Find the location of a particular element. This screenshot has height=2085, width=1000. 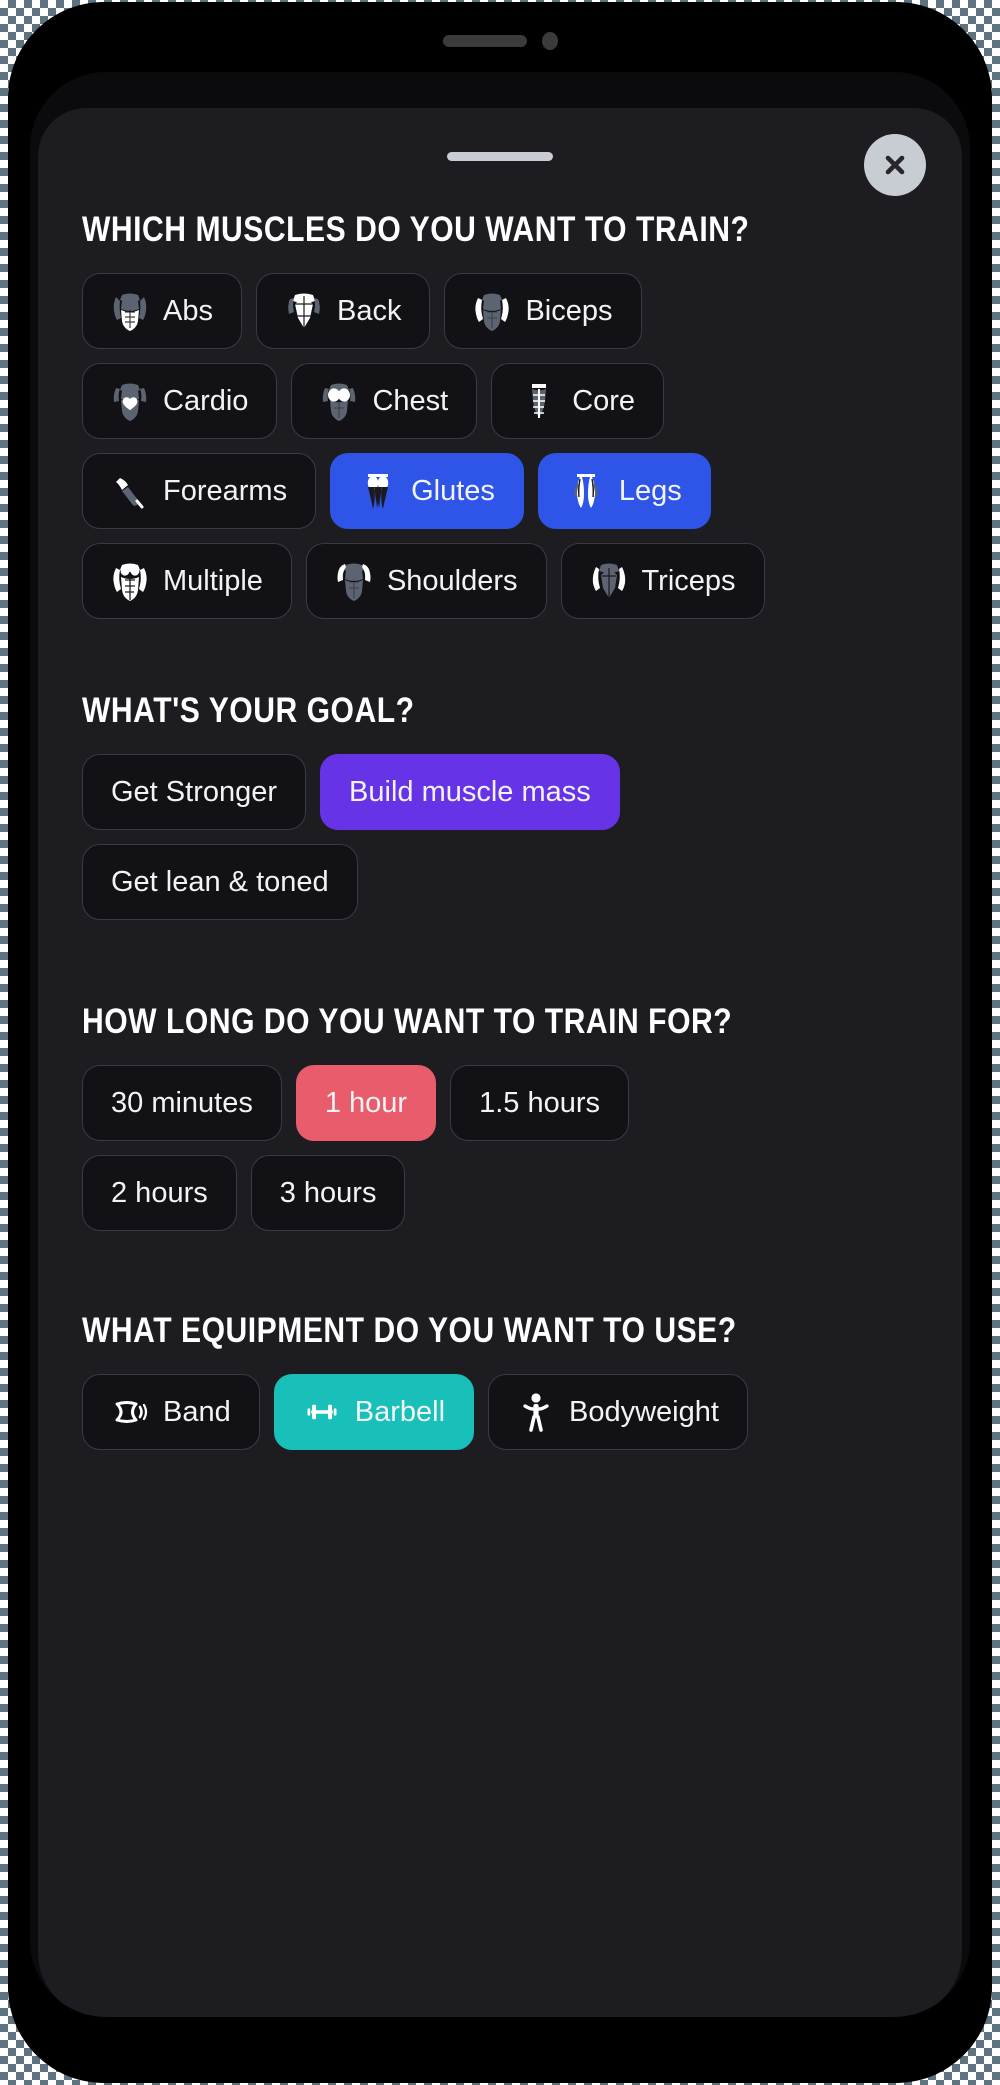

chip-label: Barbell is located at coordinates (400, 1411).